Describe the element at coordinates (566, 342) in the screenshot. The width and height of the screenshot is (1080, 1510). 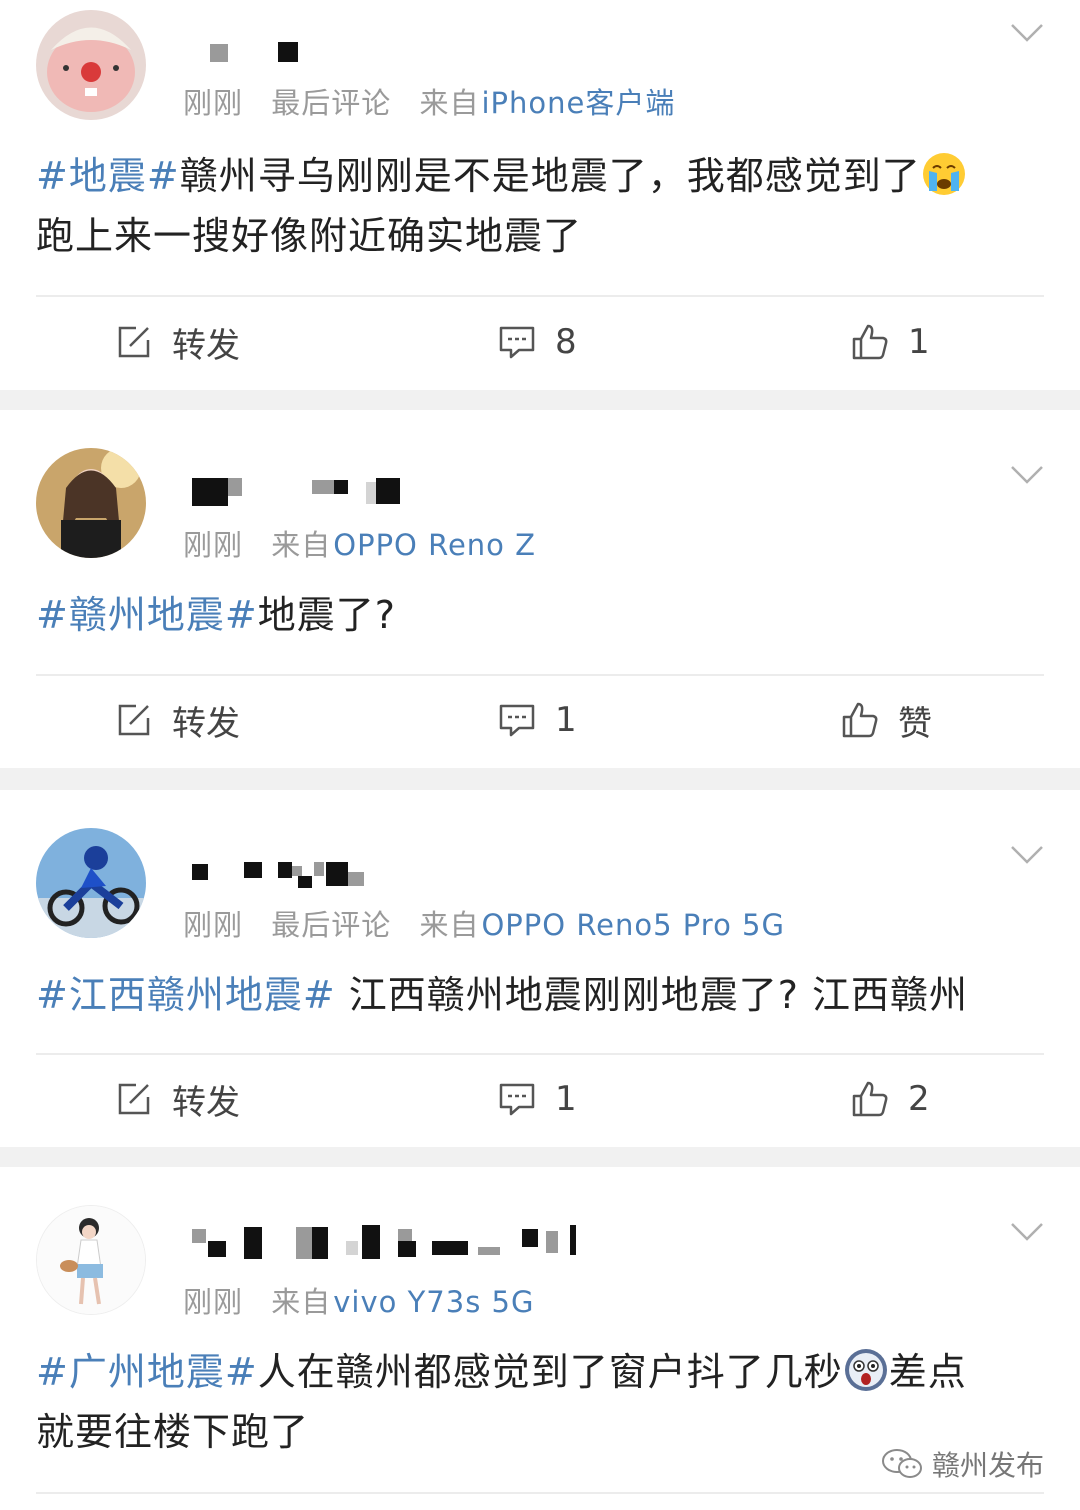
I see `comment-count: 8` at that location.